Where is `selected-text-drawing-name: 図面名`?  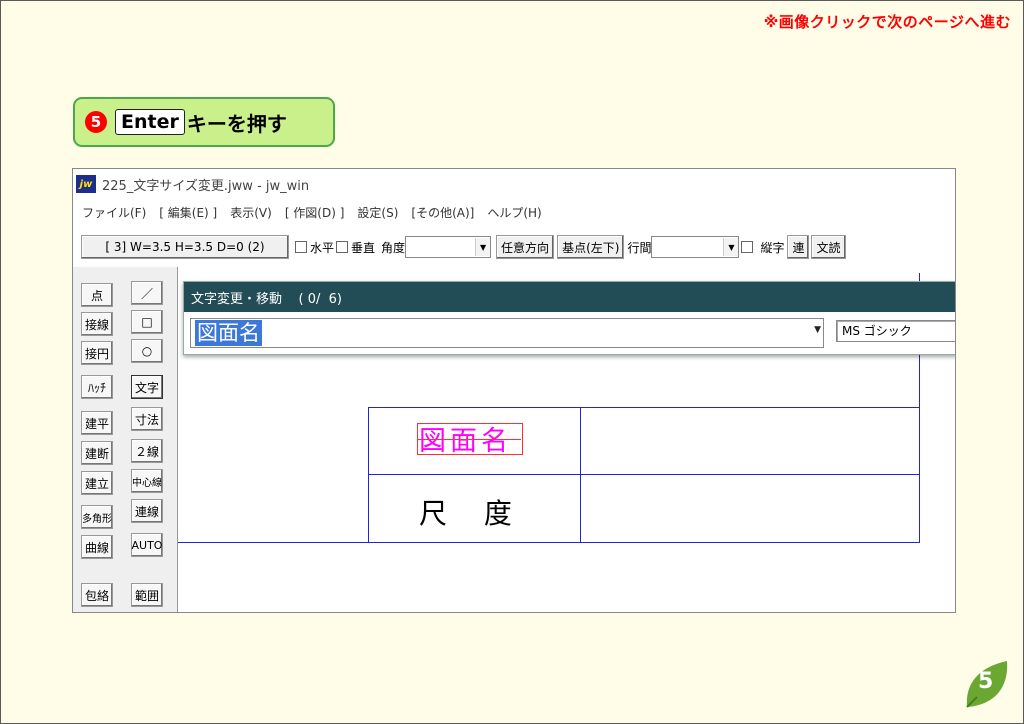
selected-text-drawing-name: 図面名 is located at coordinates (470, 438).